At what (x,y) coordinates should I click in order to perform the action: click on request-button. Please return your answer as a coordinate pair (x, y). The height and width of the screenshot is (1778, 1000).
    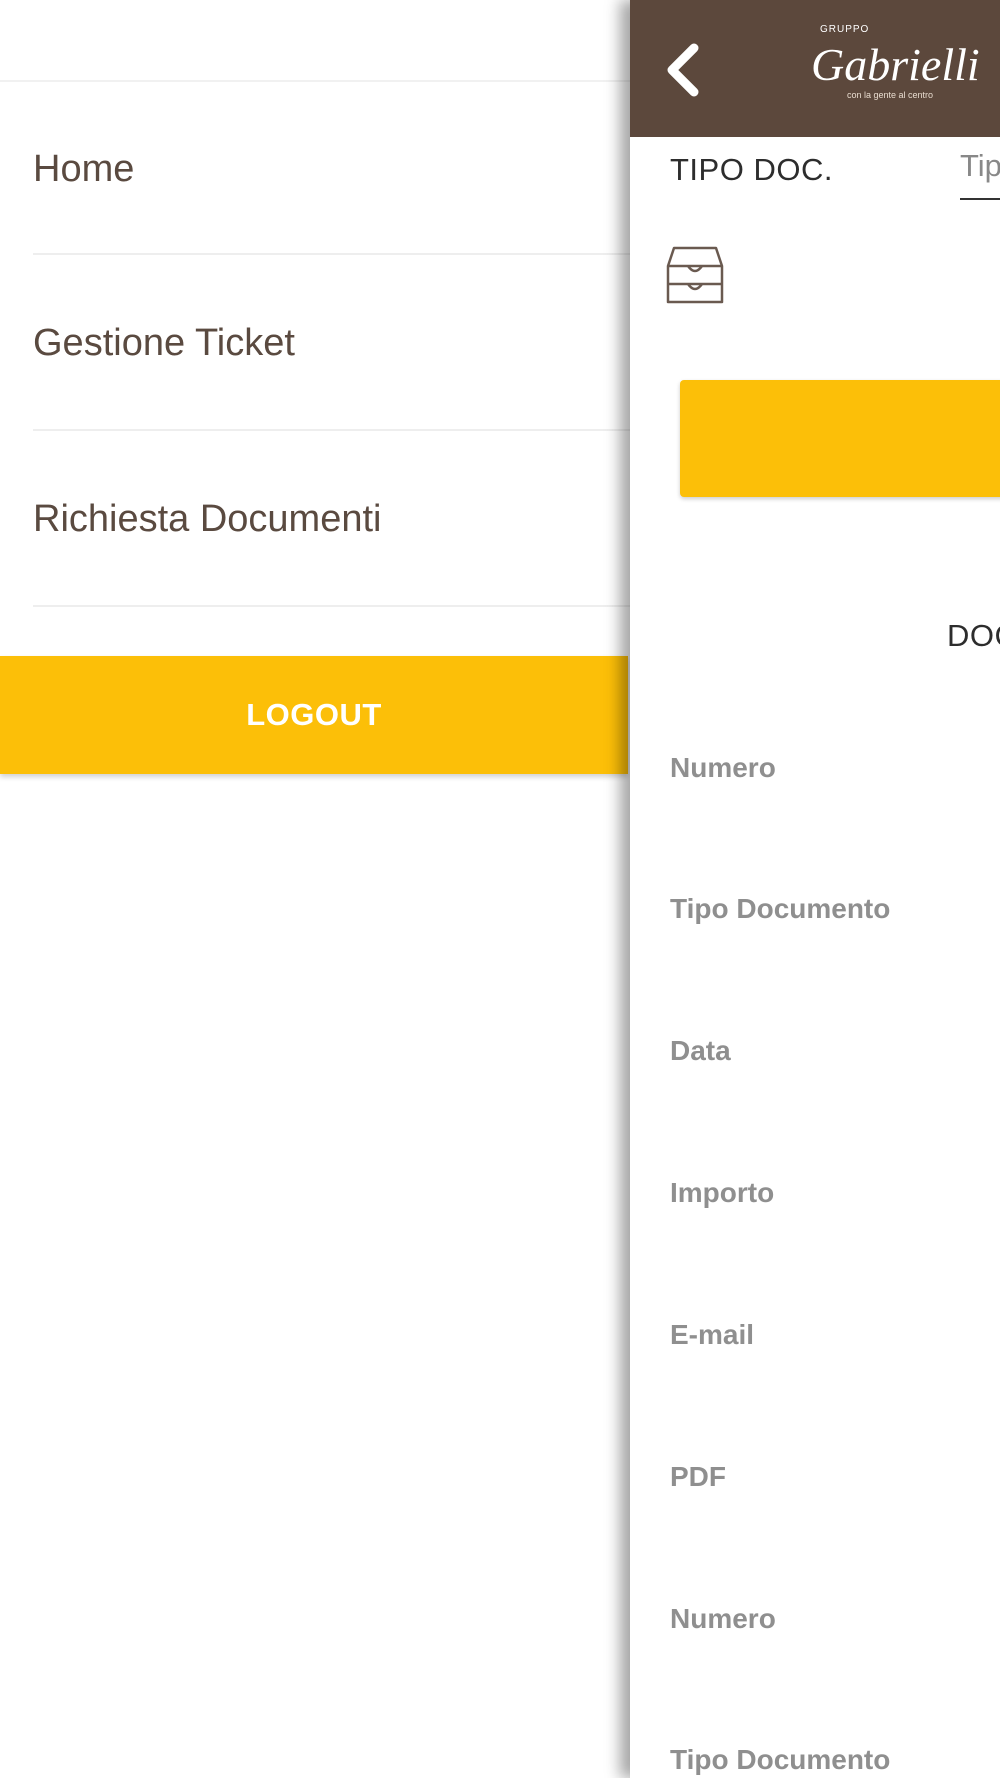
    Looking at the image, I should click on (840, 438).